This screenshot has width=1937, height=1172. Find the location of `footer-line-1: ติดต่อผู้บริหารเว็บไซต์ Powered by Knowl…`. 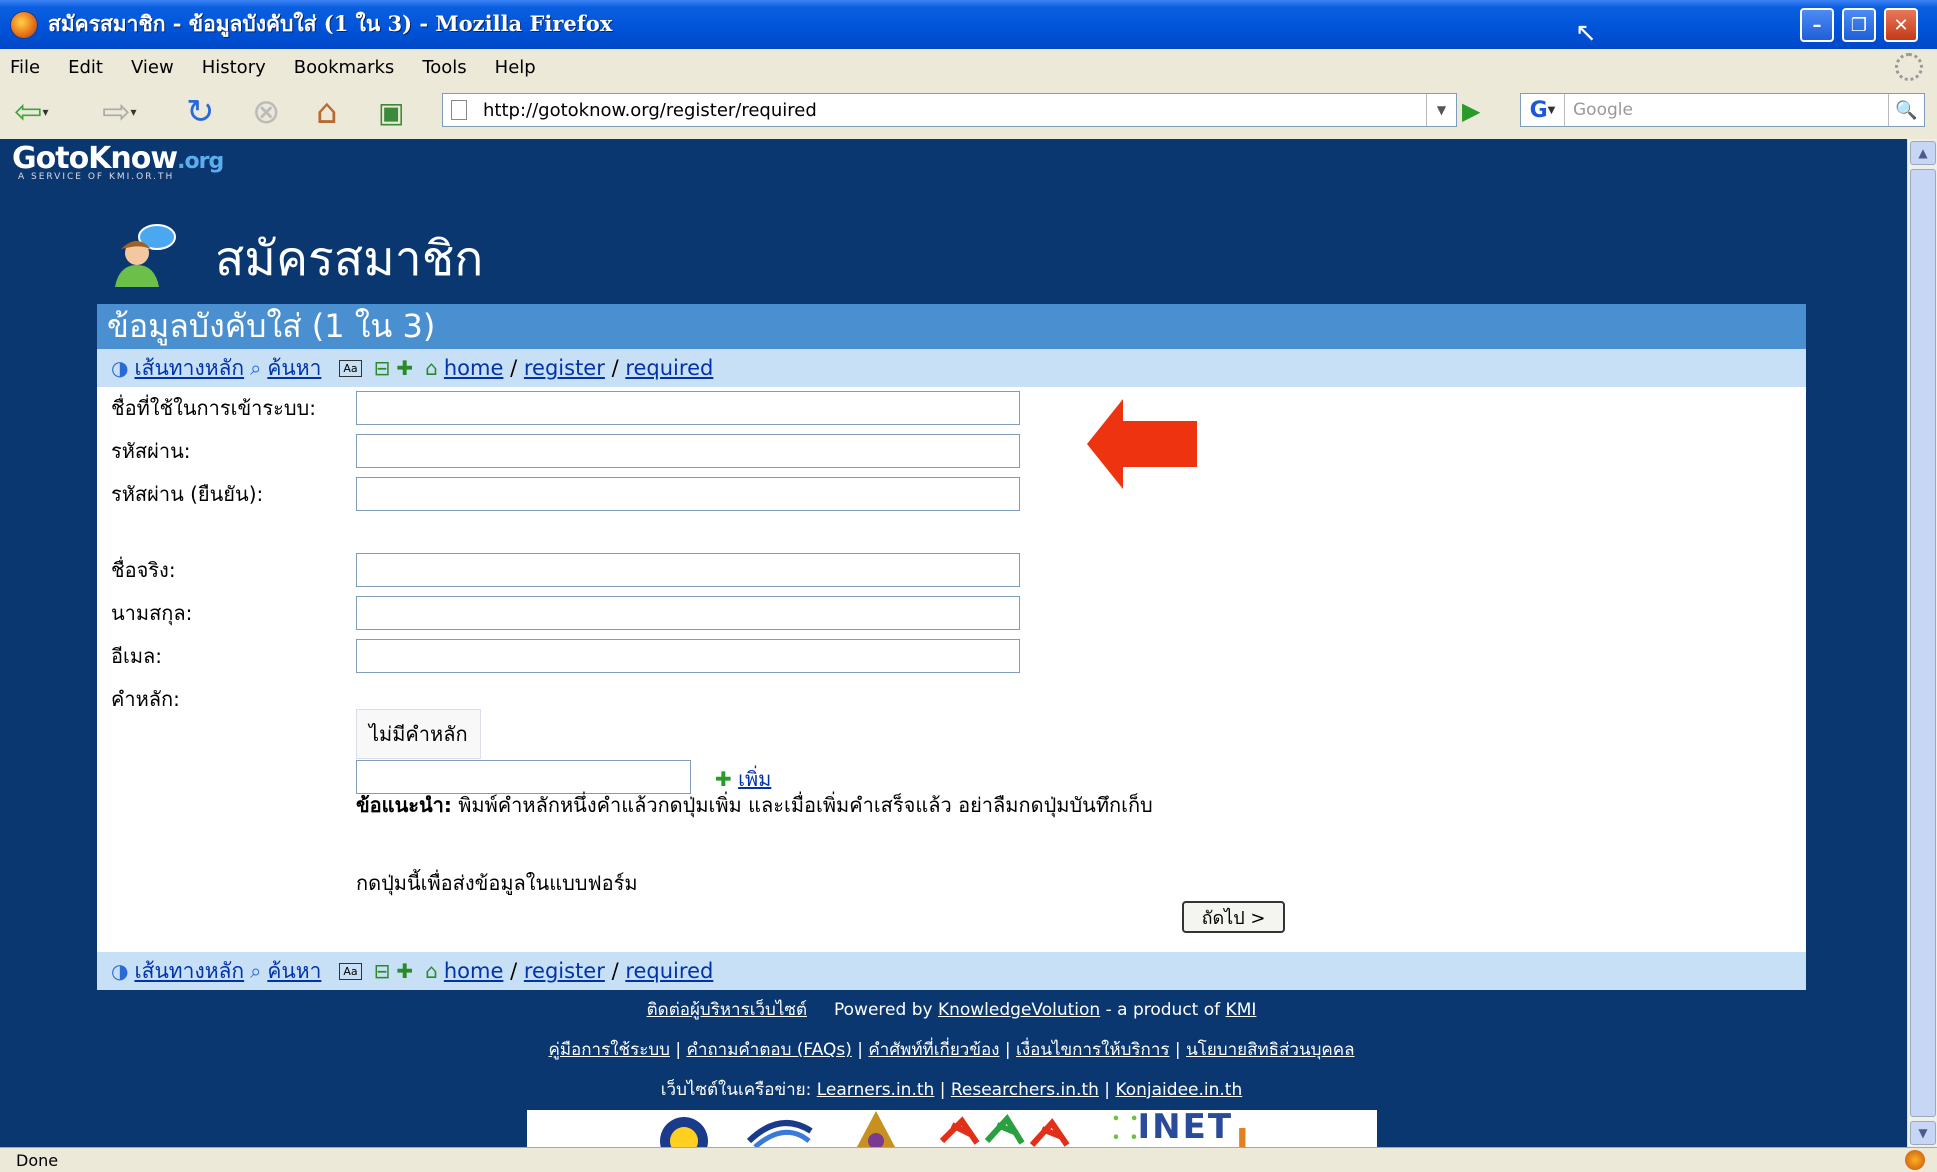

footer-line-1: ติดต่อผู้บริหารเว็บไซต์ Powered by Knowl… is located at coordinates (951, 1010).